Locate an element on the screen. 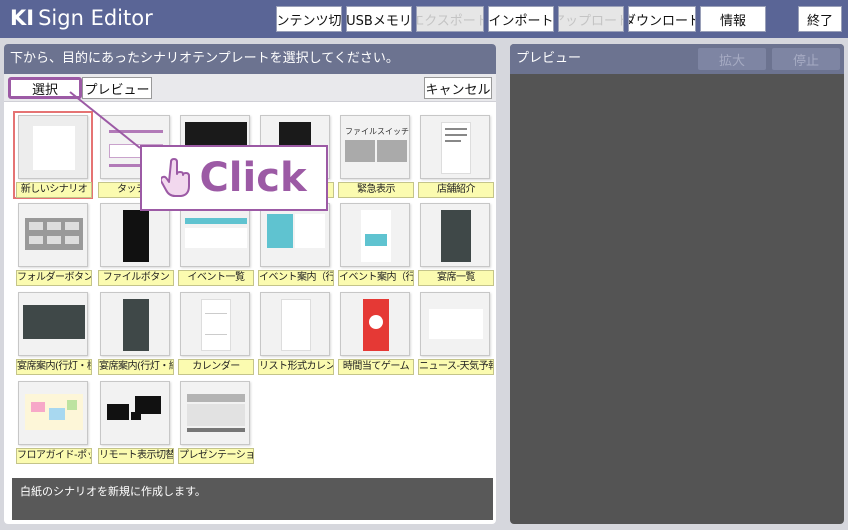 The image size is (848, 530). template-label: 時間当てゲーム is located at coordinates (376, 367).